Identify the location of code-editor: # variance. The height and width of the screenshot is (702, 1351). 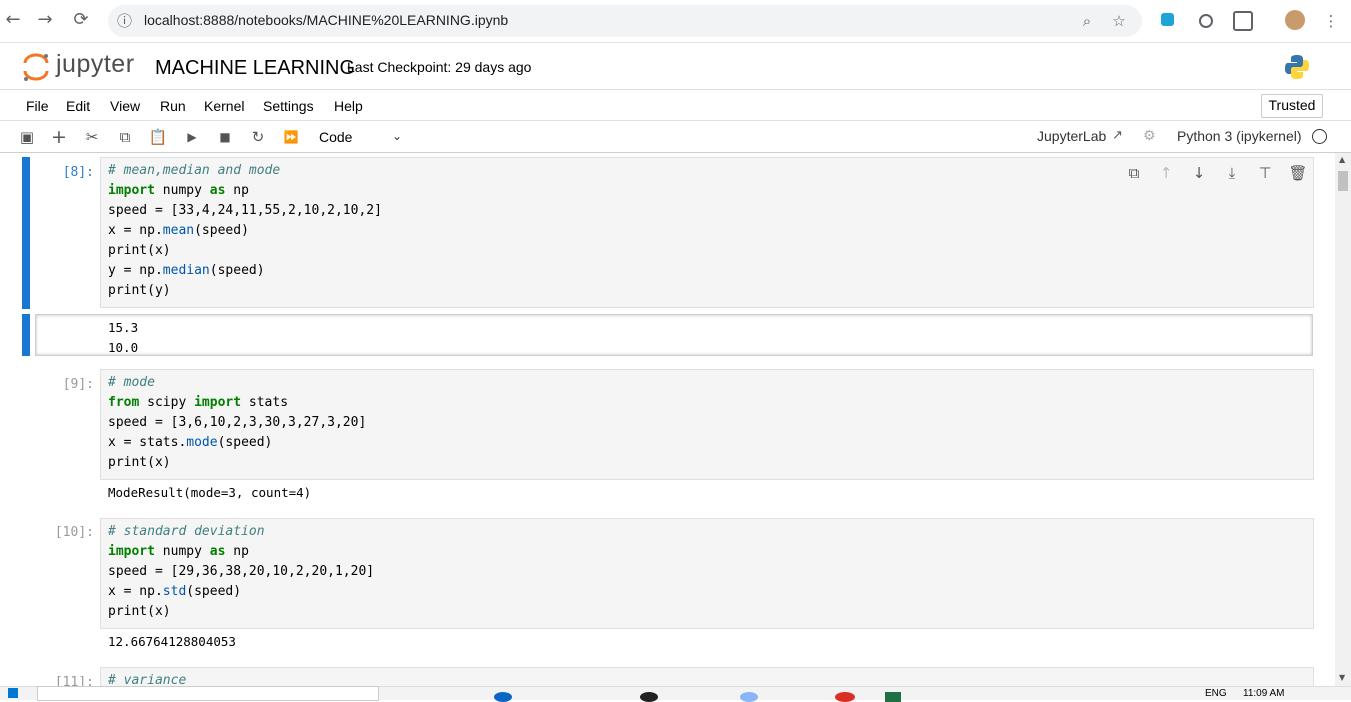
(147, 678).